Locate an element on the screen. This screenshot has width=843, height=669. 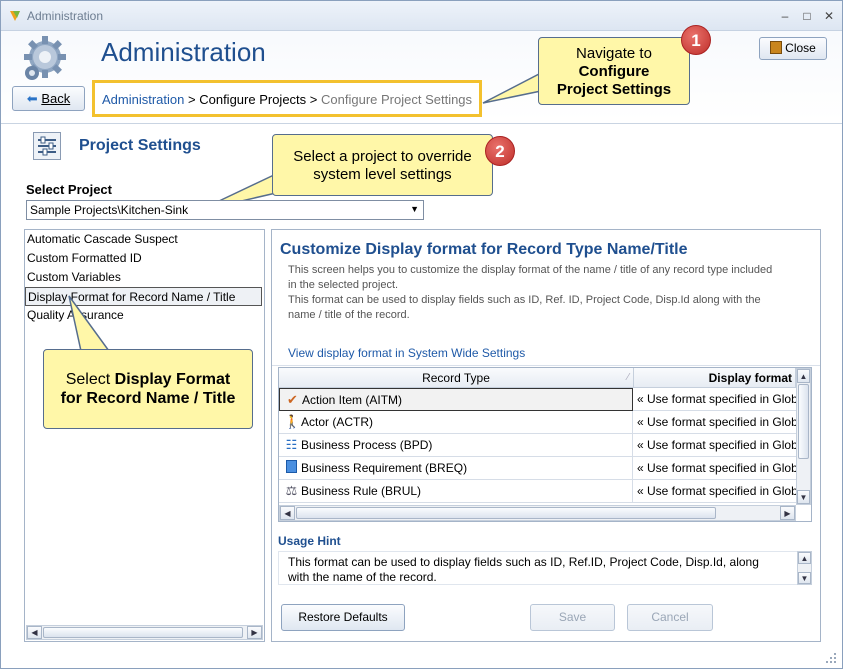
close-button: Close is located at coordinates (793, 48).